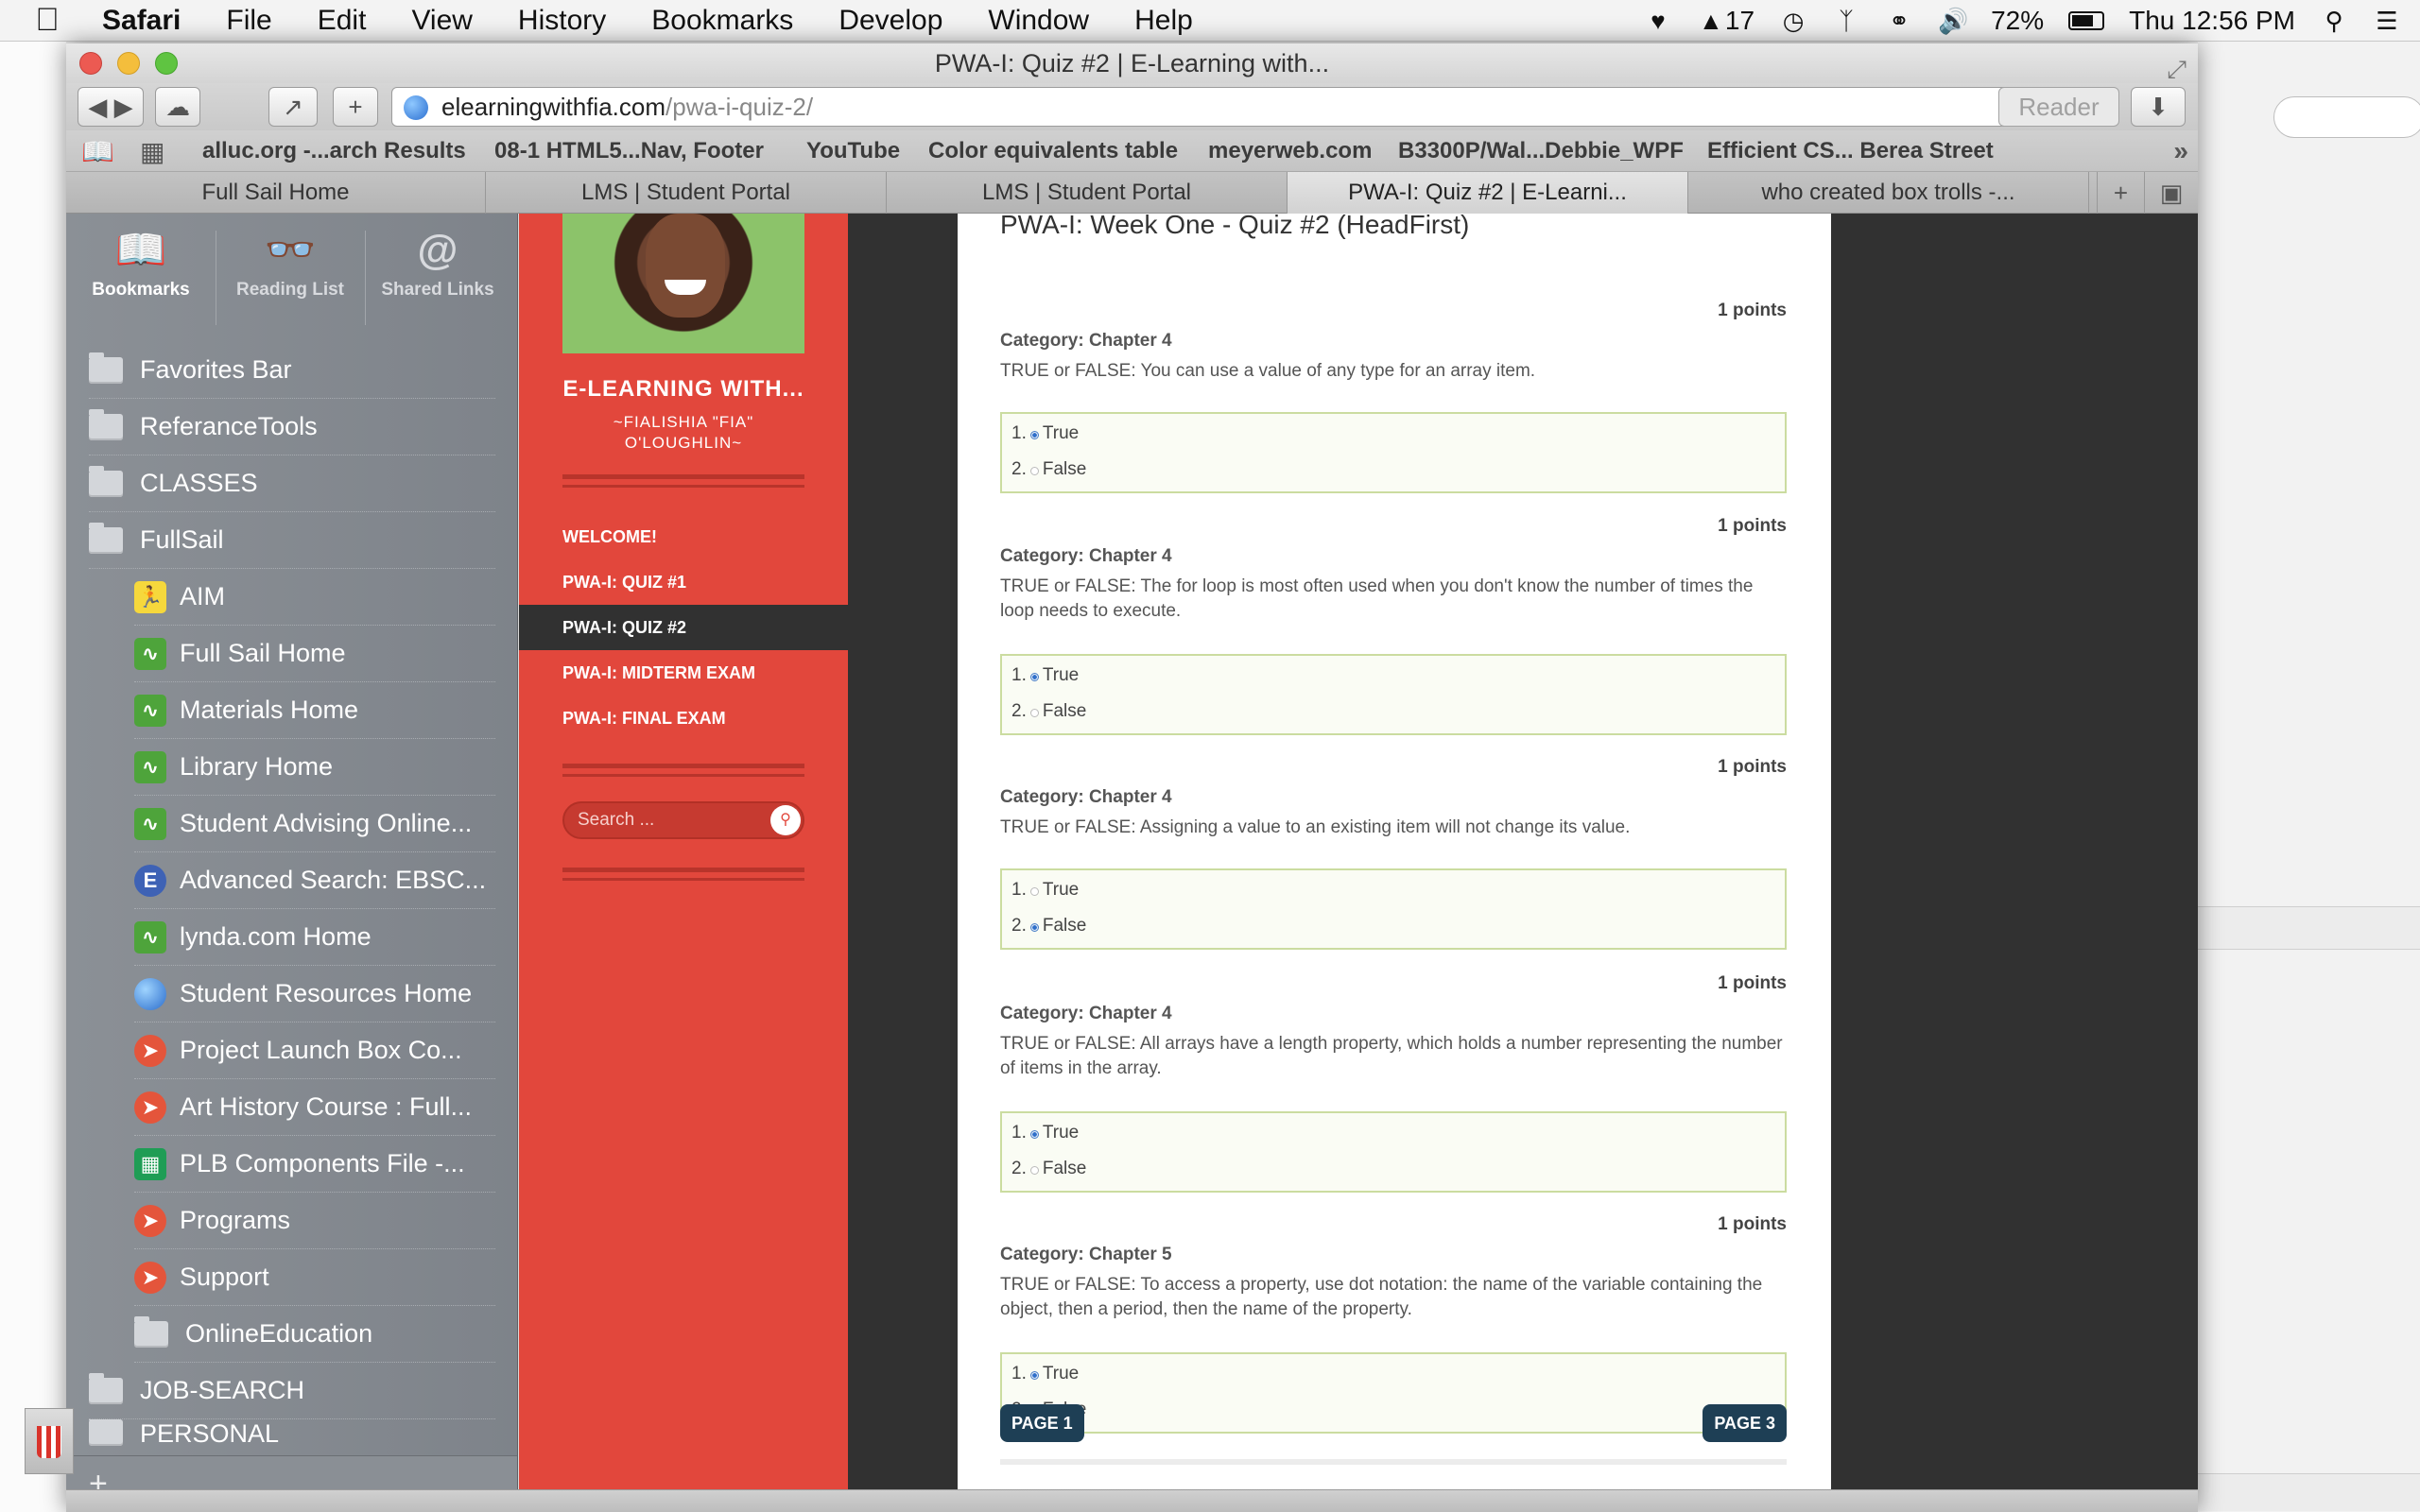 The width and height of the screenshot is (2420, 1512). Describe the element at coordinates (314, 1334) in the screenshot. I see `bookmark-folder-onlineeducation: OnlineEducation` at that location.